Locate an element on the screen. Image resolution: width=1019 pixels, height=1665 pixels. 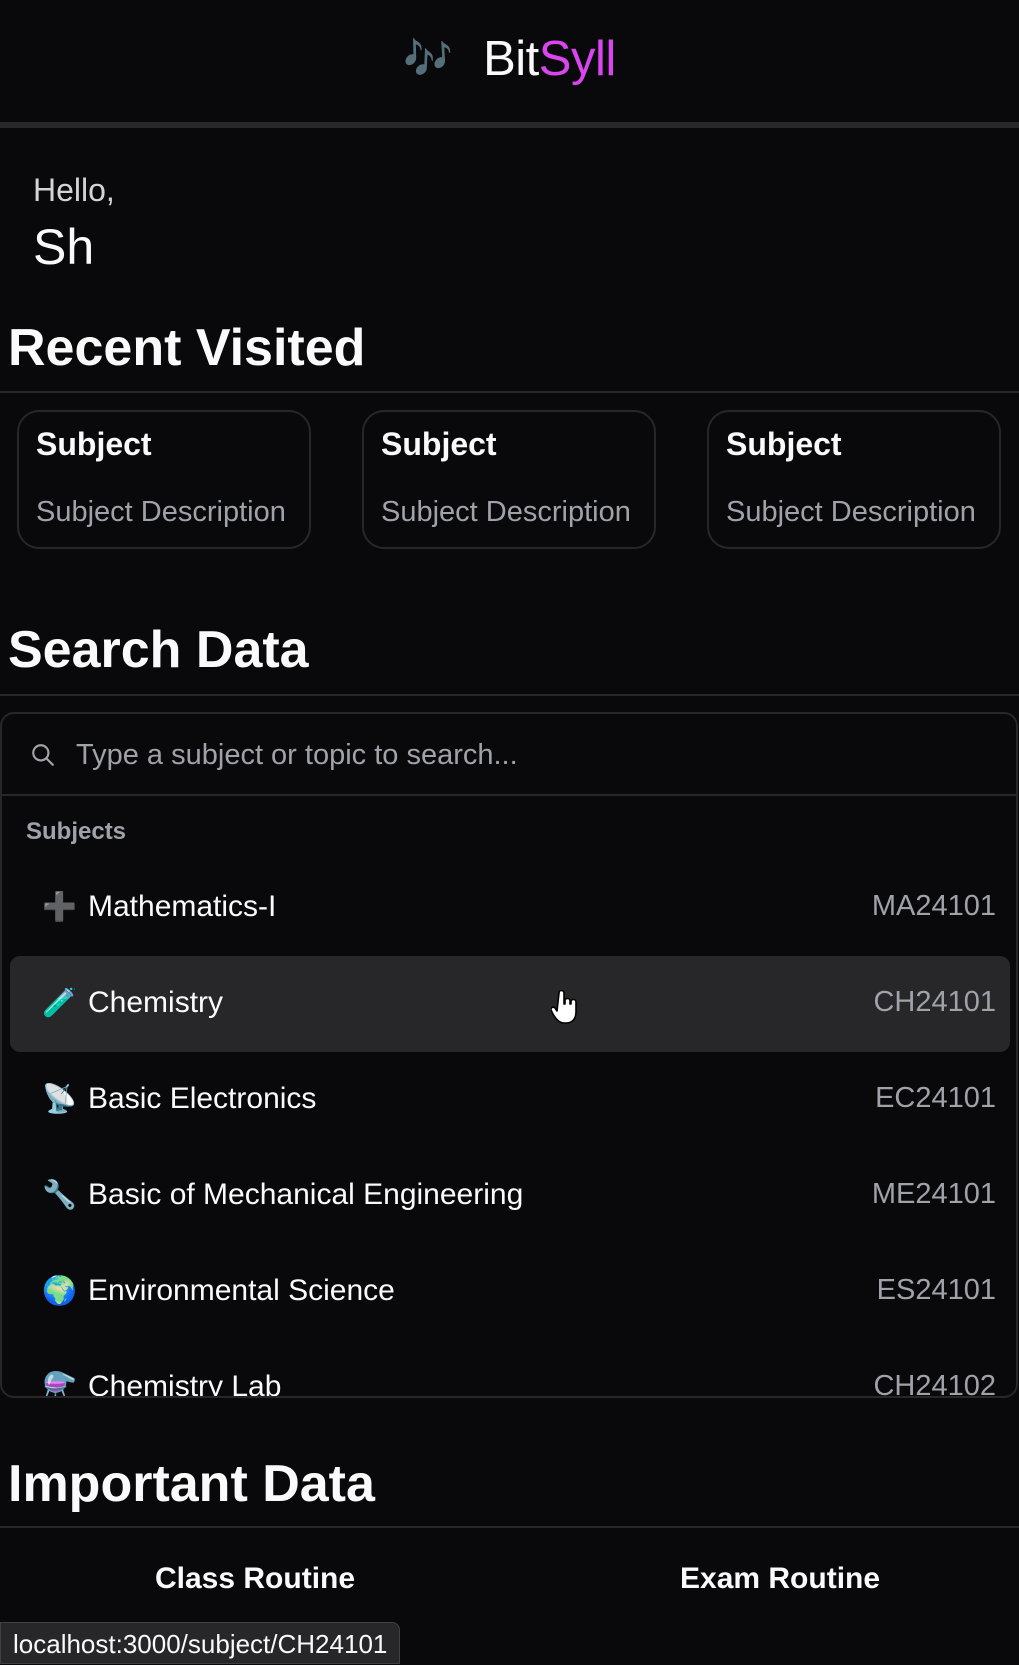
brand-logo: 🎶 BitSyll is located at coordinates (509, 59).